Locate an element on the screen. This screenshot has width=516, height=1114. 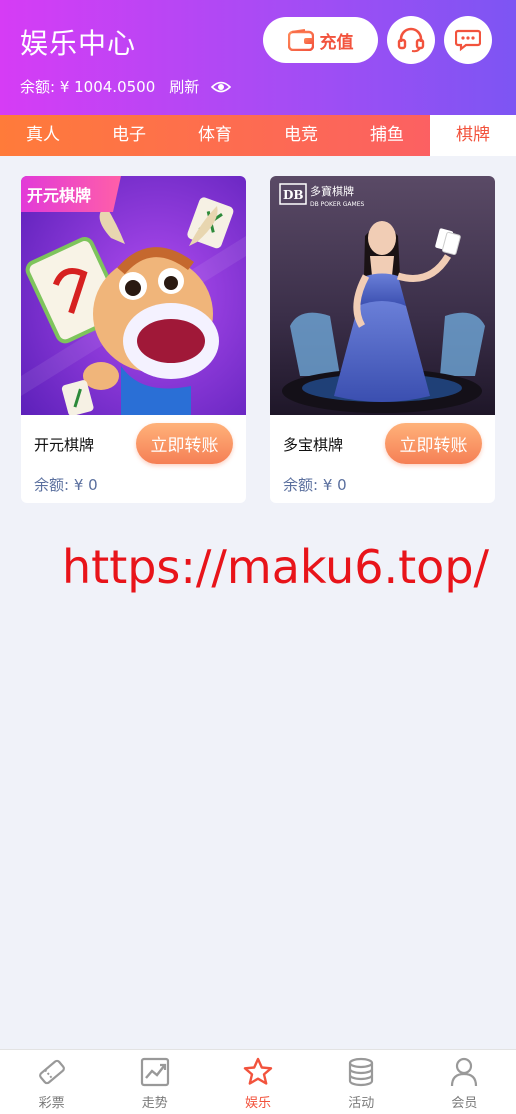
recharge-label: 充值 is located at coordinates (336, 42).